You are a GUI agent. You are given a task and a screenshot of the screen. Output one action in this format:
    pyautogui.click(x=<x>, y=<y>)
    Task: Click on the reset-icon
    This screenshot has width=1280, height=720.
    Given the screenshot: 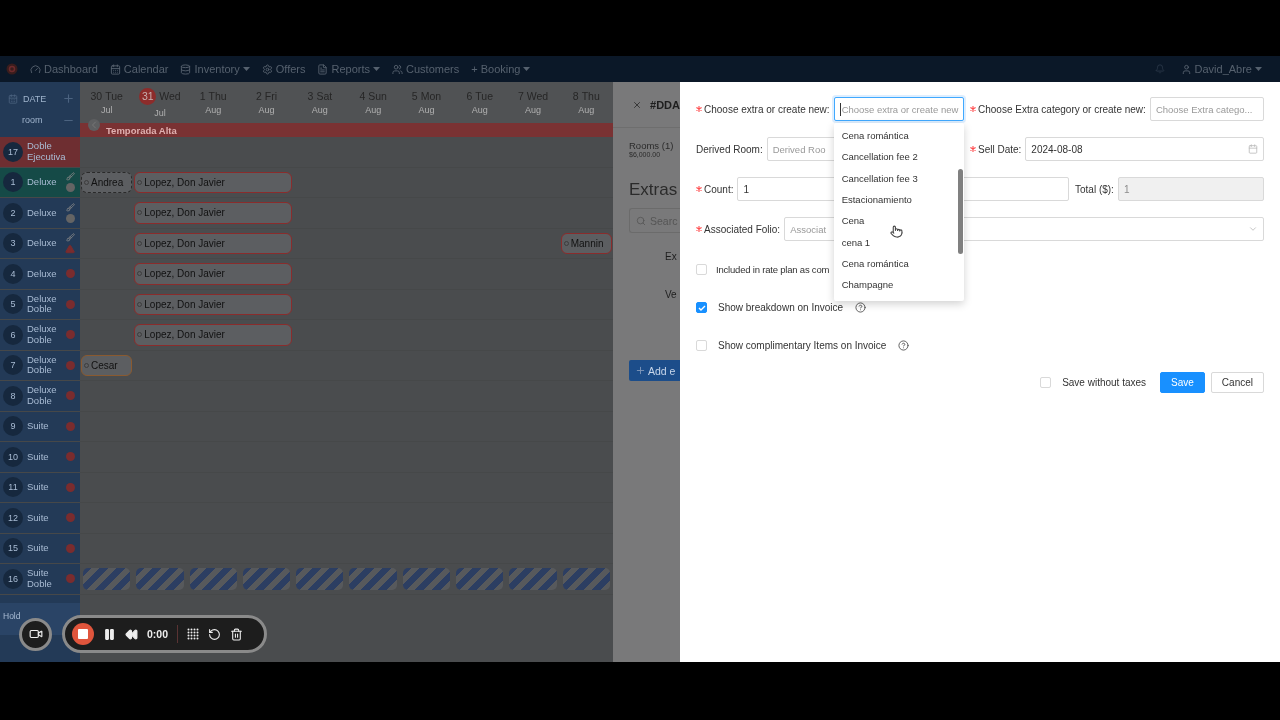 What is the action you would take?
    pyautogui.click(x=214, y=634)
    